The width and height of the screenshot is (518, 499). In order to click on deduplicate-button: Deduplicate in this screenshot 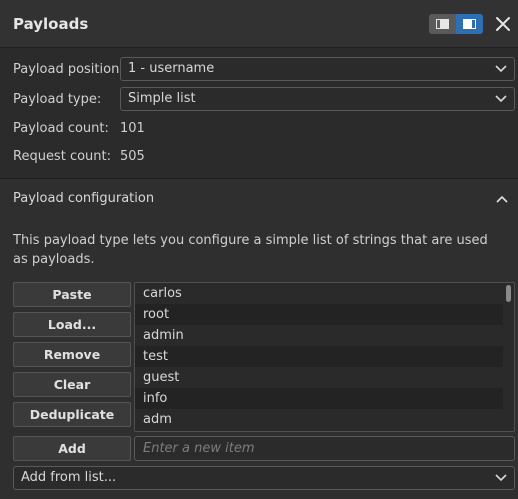, I will do `click(72, 414)`.